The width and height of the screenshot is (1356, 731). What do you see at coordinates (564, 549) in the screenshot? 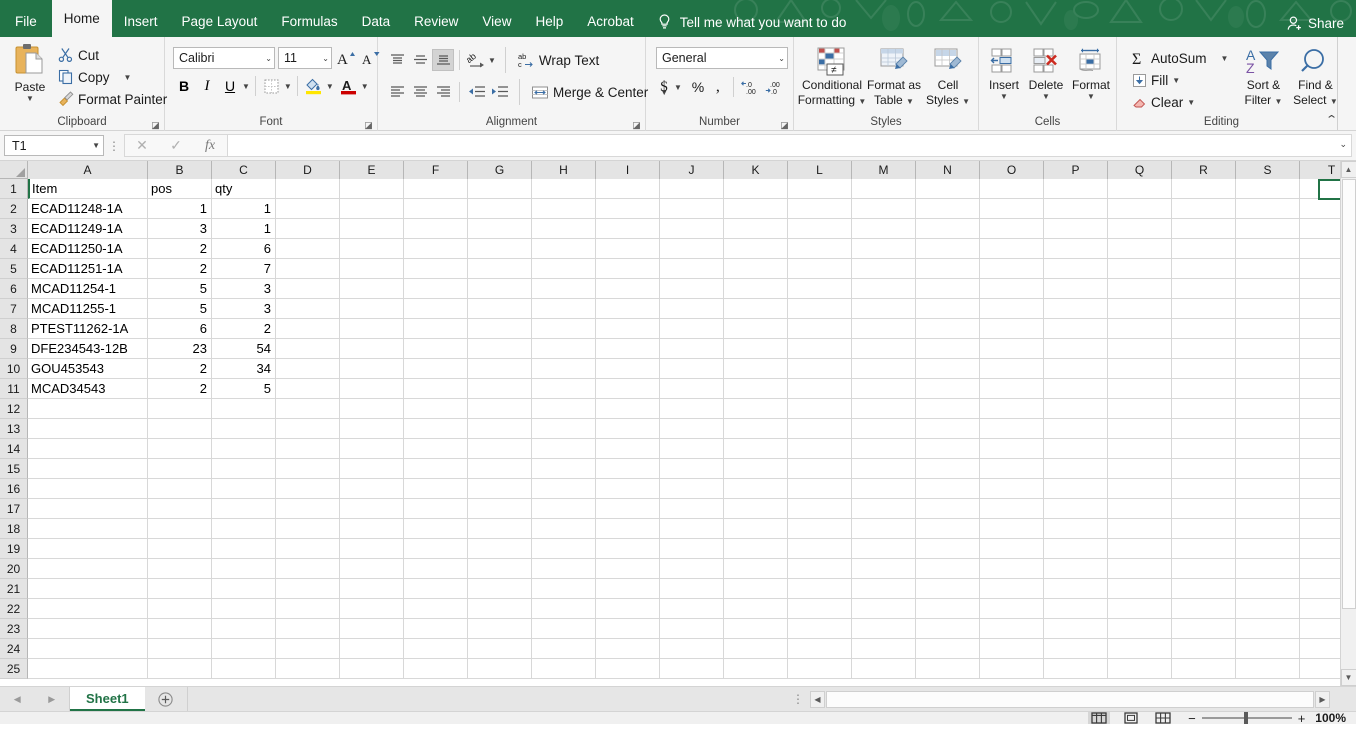
I see `cell-H19` at bounding box center [564, 549].